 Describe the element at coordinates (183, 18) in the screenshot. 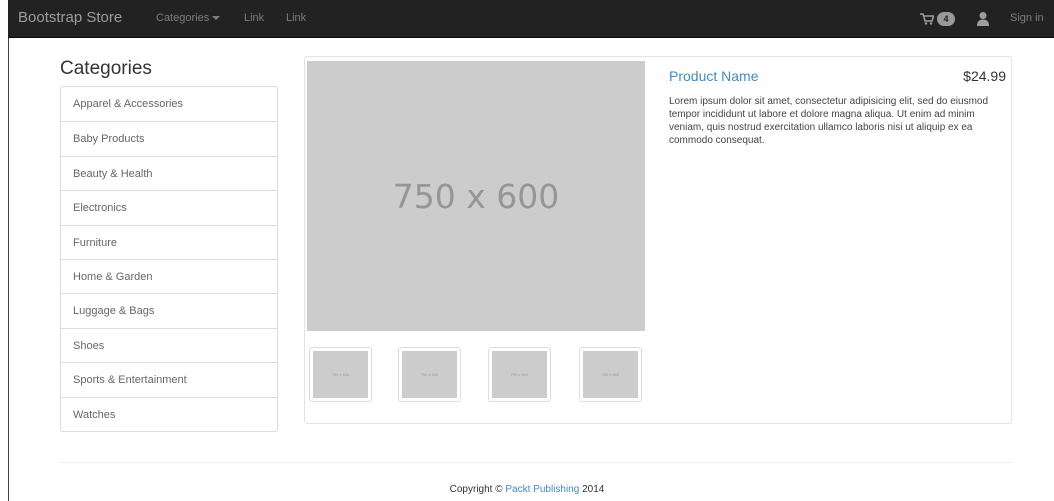

I see `nav-categories-label: Categories` at that location.